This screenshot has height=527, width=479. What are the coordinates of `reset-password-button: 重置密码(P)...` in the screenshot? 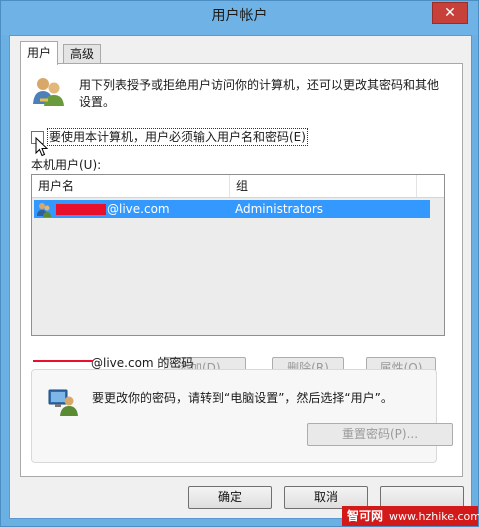 It's located at (380, 434).